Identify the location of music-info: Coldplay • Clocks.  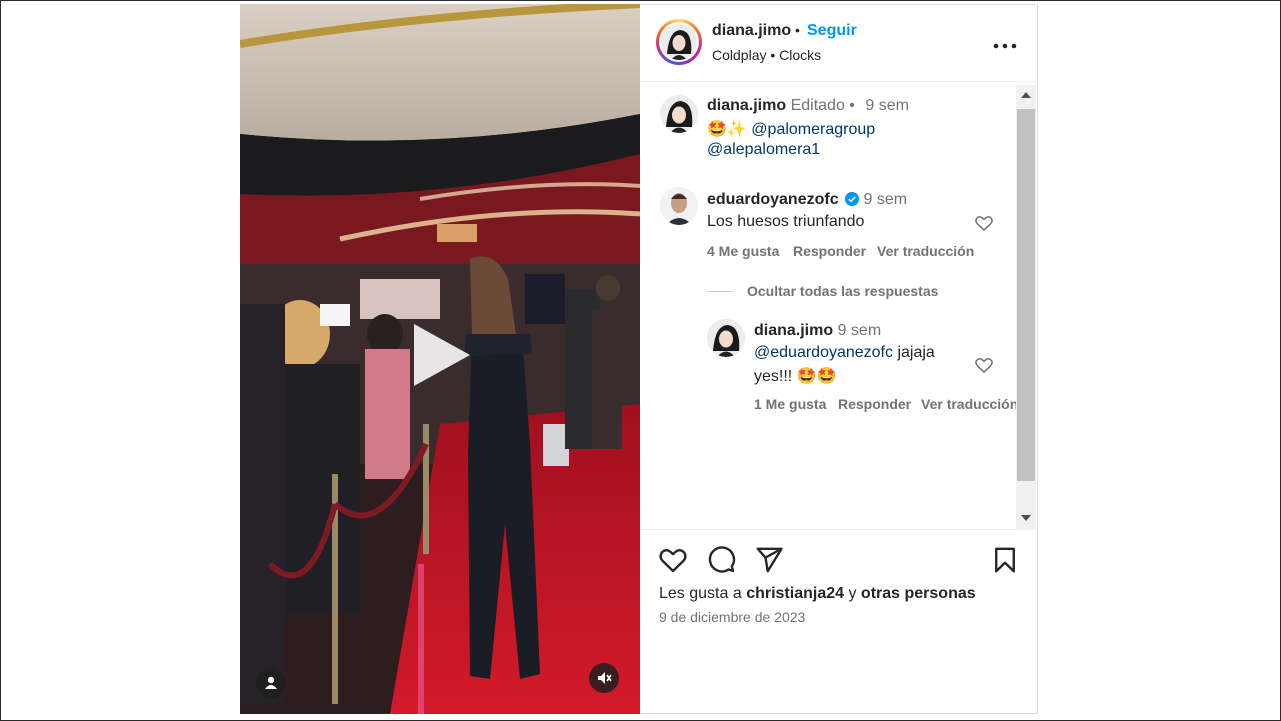
(766, 55).